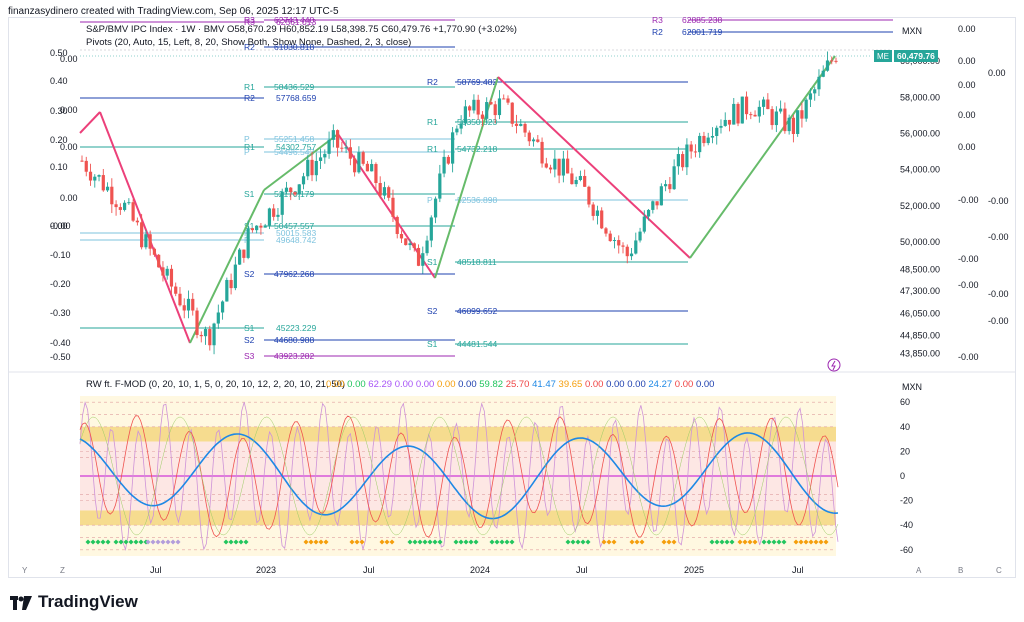 This screenshot has height=622, width=1024. I want to click on tradingview-brand: TradingView, so click(74, 602).